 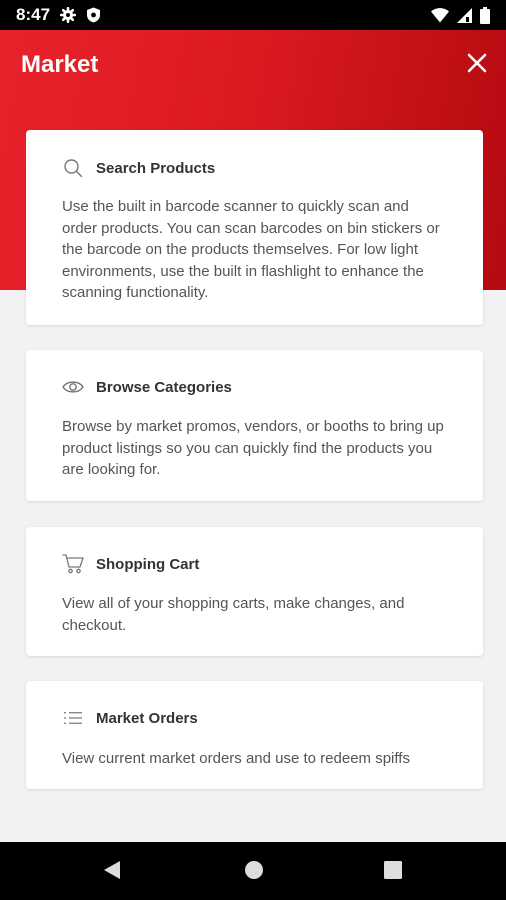 I want to click on back-button, so click(x=112, y=872).